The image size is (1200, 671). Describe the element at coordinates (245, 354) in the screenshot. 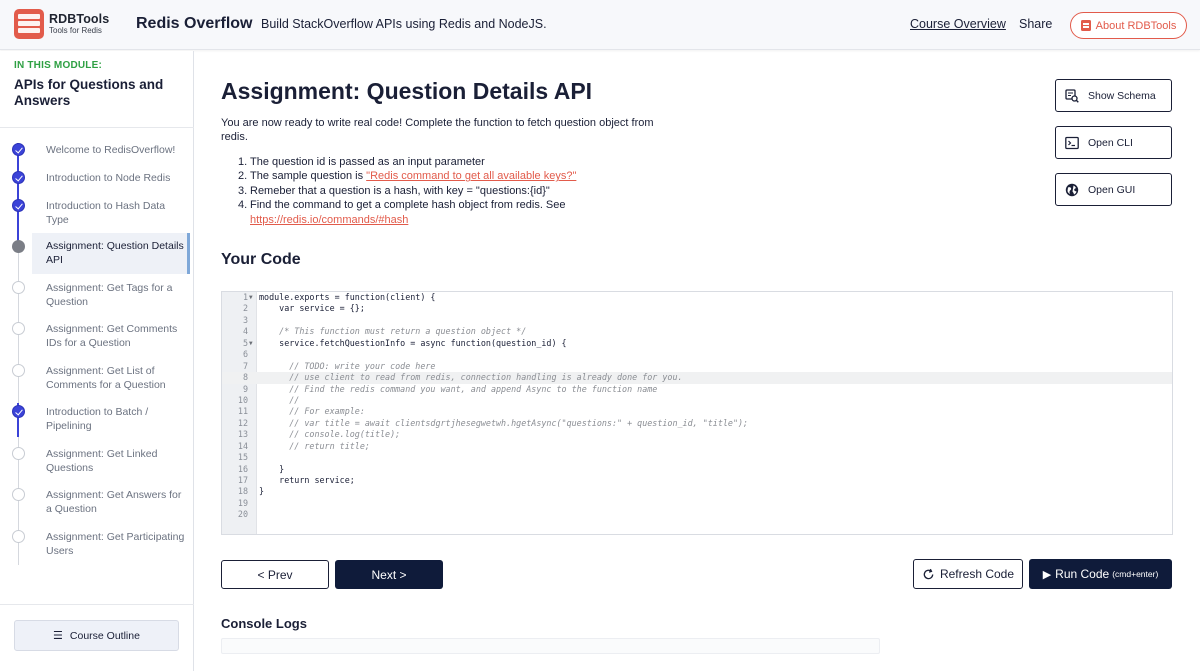

I see `line-number: 6` at that location.